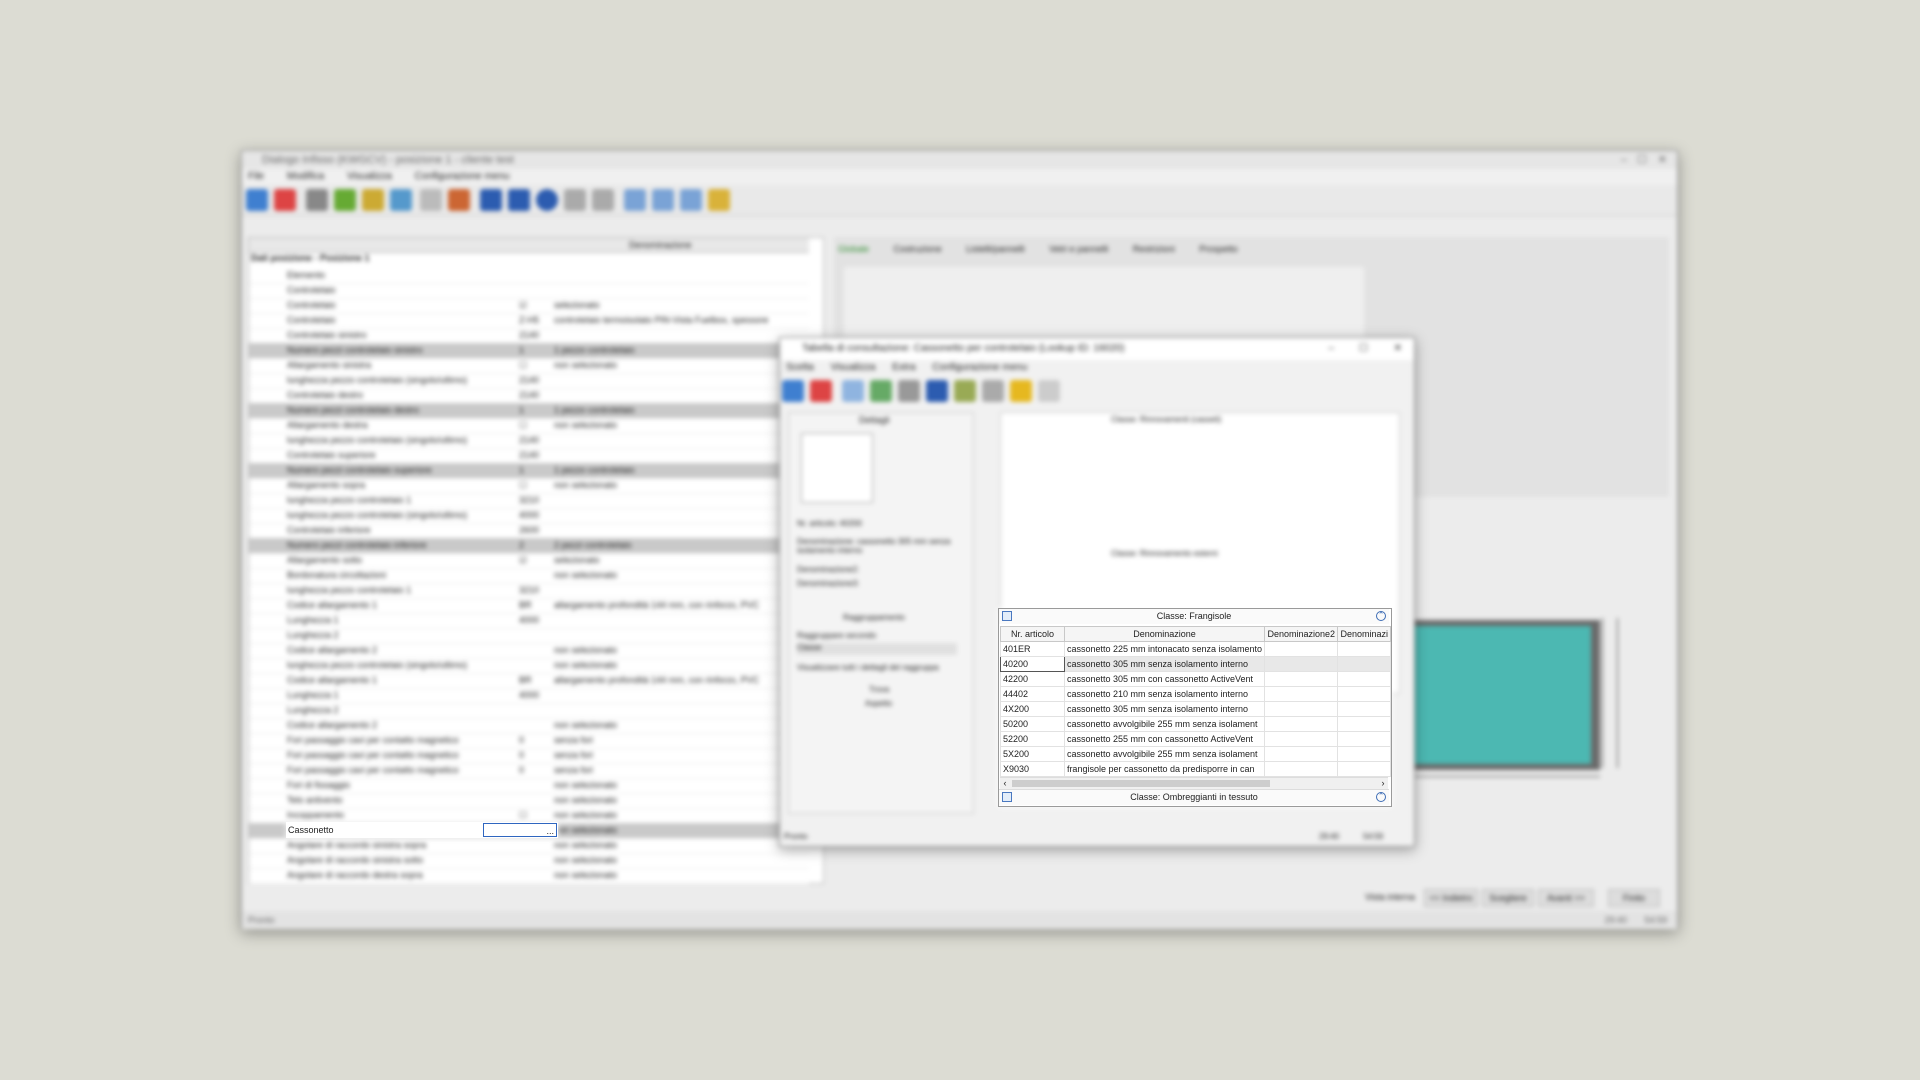 Image resolution: width=1920 pixels, height=1080 pixels. Describe the element at coordinates (305, 176) in the screenshot. I see `menu-modifica: Modifica` at that location.